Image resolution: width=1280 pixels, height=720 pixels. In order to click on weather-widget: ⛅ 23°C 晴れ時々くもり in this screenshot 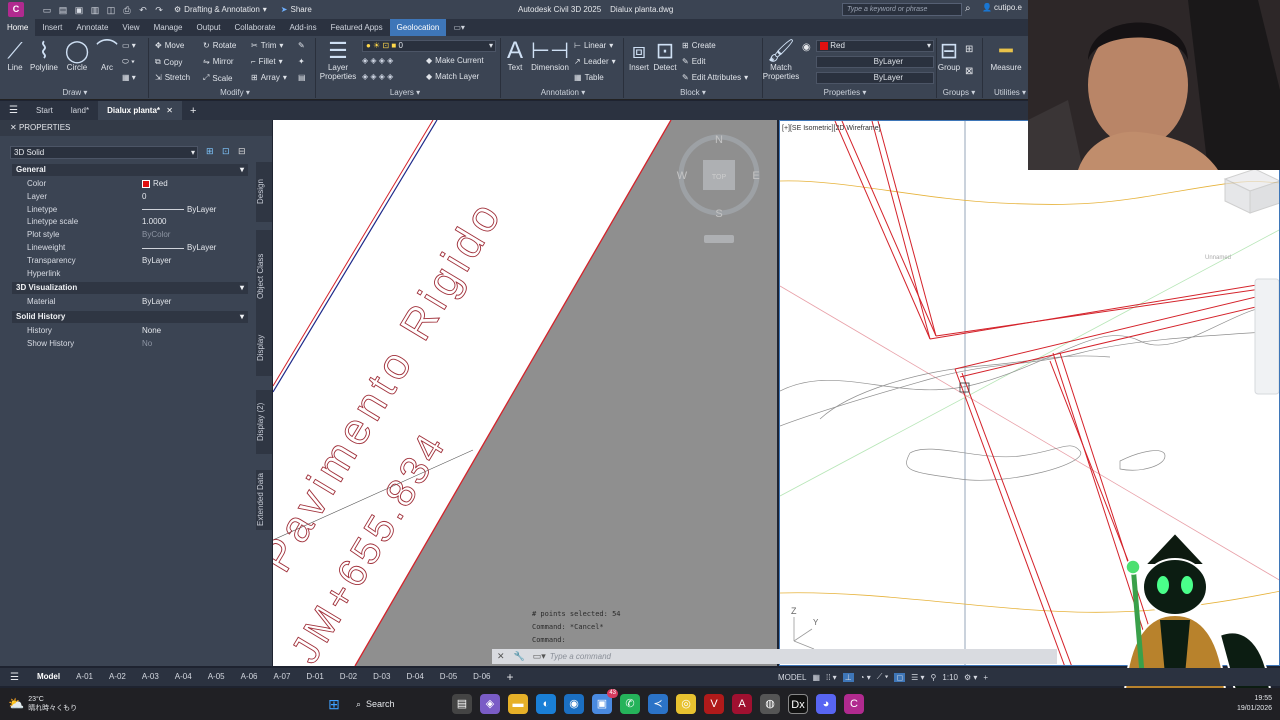, I will do `click(42, 704)`.